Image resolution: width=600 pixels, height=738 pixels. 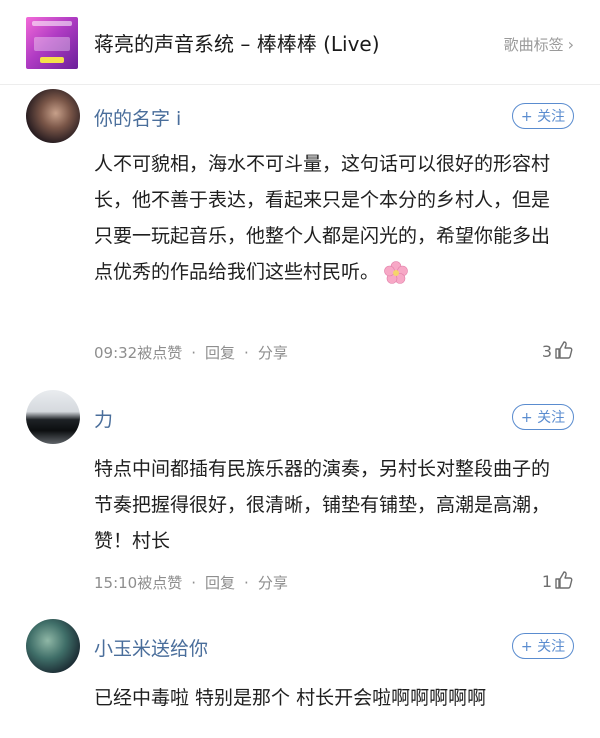 What do you see at coordinates (191, 353) in the screenshot?
I see `comment-meta: 09:32被点赞 · 回复 · 分享` at bounding box center [191, 353].